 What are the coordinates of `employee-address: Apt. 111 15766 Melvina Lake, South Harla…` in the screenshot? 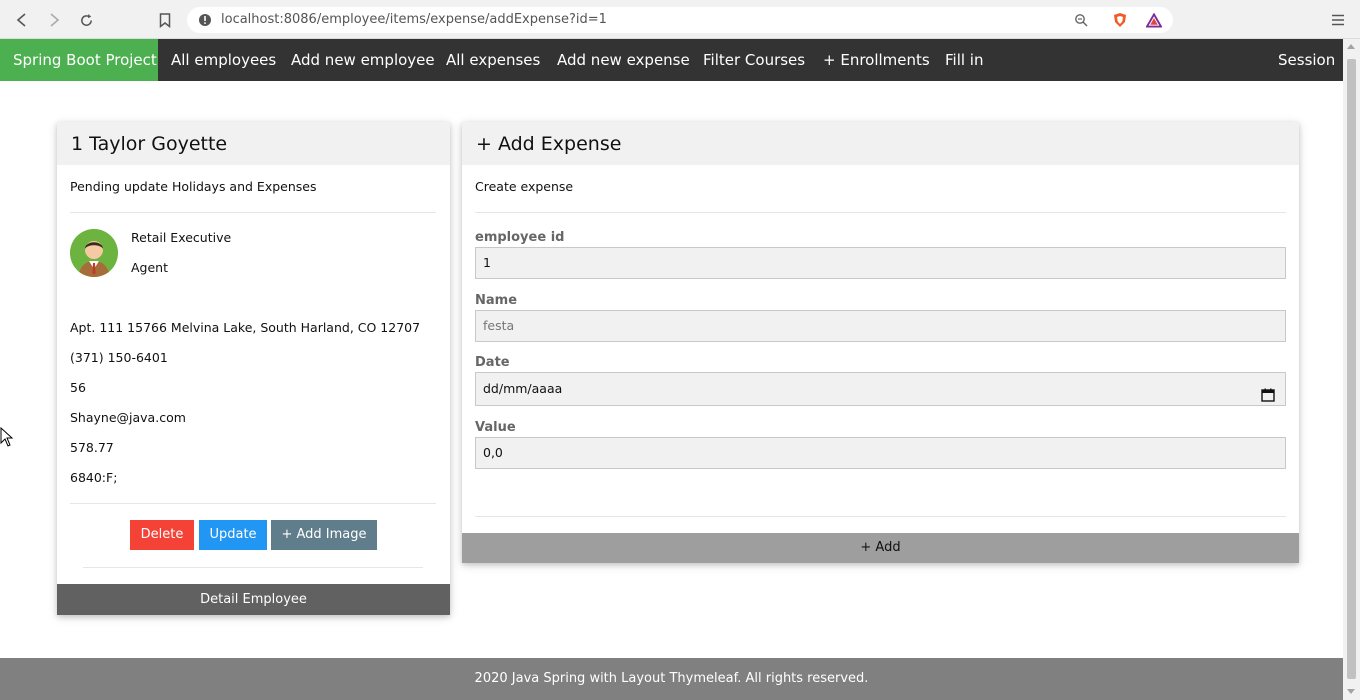 It's located at (245, 327).